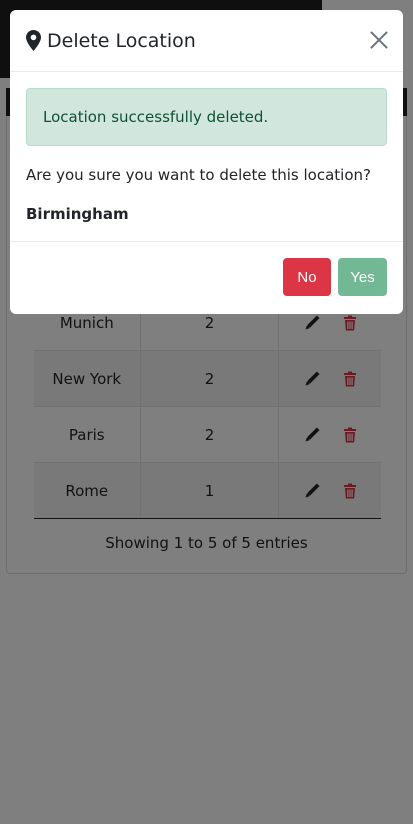  What do you see at coordinates (121, 40) in the screenshot?
I see `modal-title-text: Delete Location` at bounding box center [121, 40].